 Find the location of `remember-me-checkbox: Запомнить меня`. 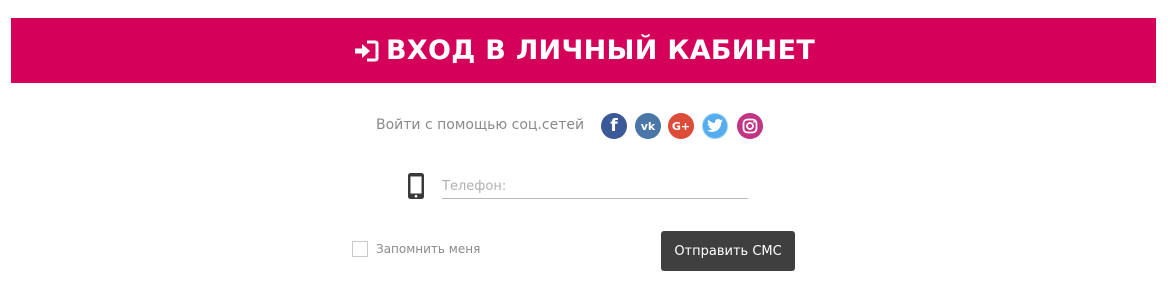

remember-me-checkbox: Запомнить меня is located at coordinates (416, 249).